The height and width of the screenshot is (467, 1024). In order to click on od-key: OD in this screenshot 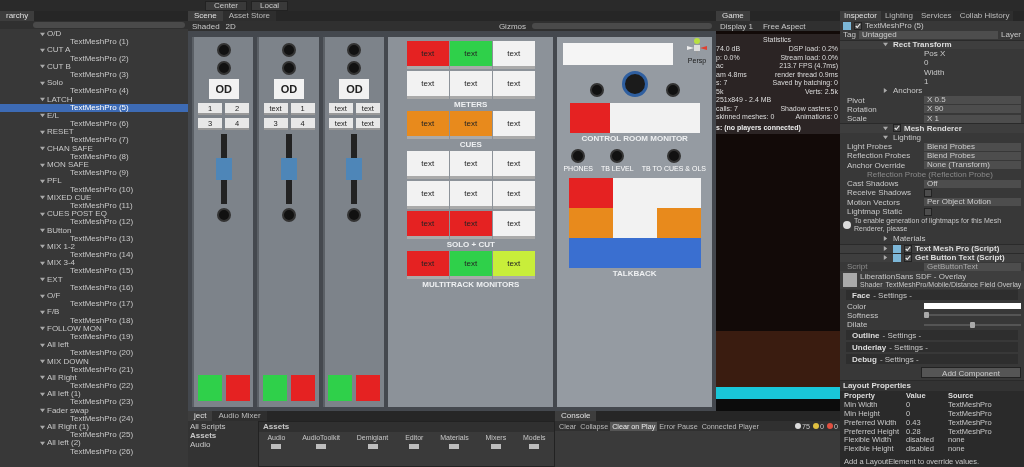, I will do `click(289, 89)`.